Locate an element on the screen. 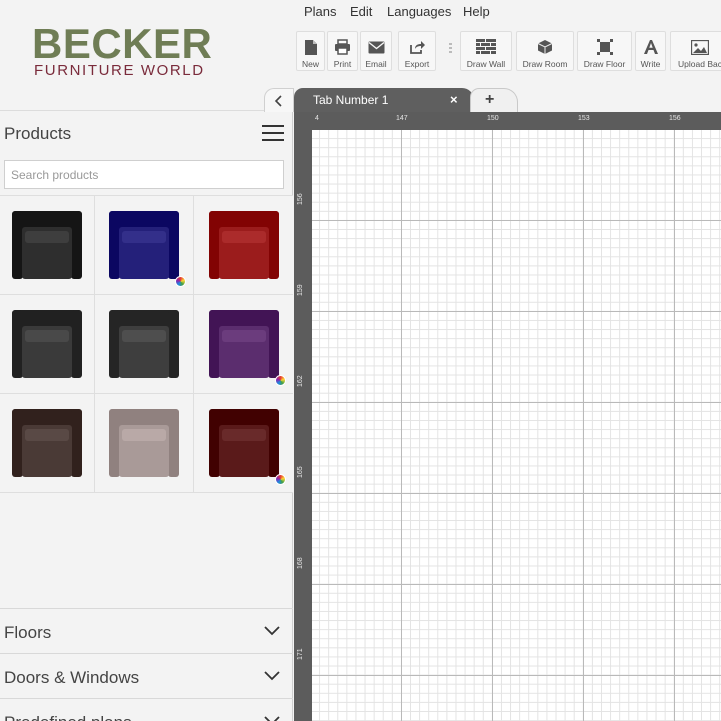  draw-room-label: Draw Room is located at coordinates (545, 64).